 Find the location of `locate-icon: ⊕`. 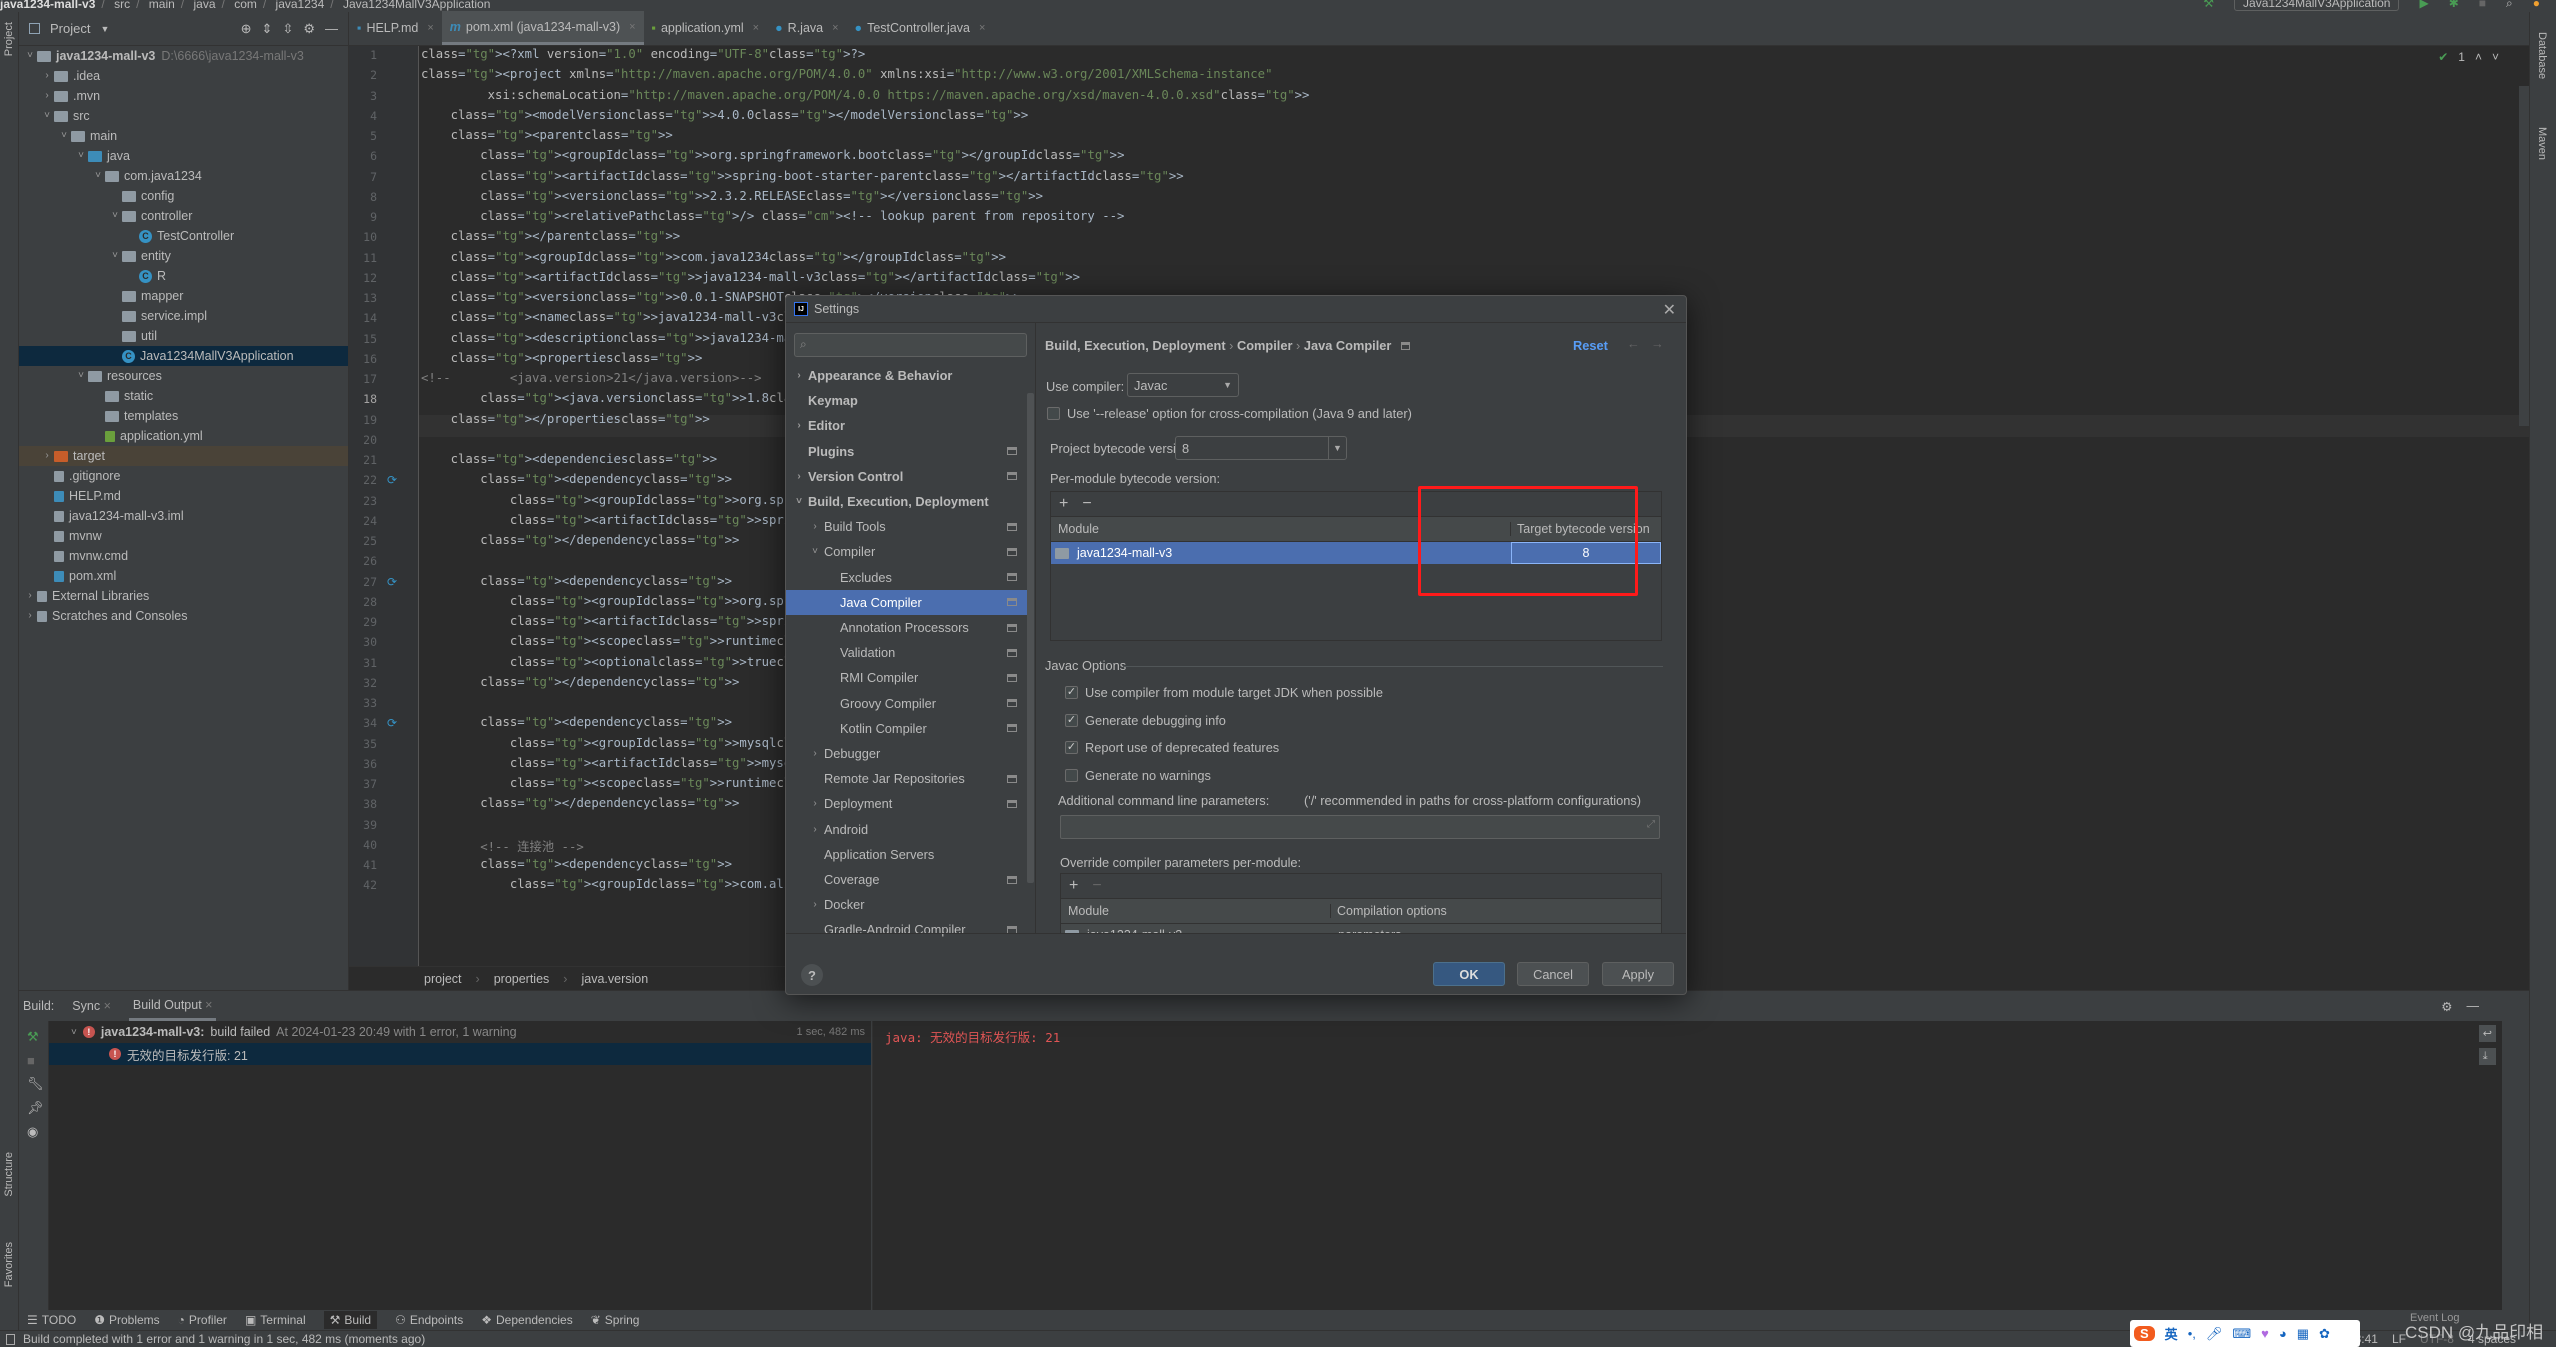

locate-icon: ⊕ is located at coordinates (246, 29).